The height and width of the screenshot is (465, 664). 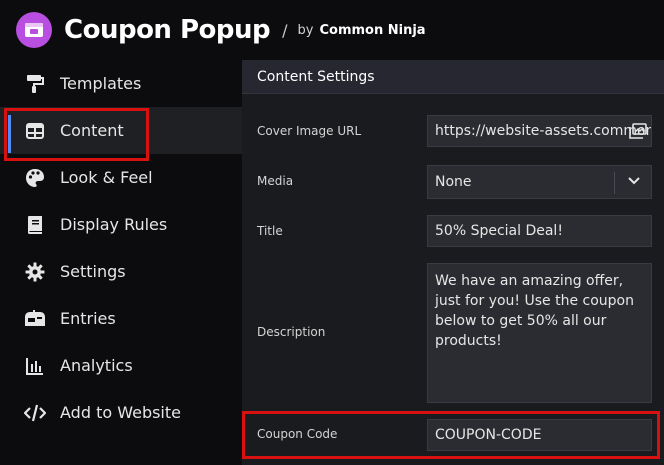 I want to click on sidebar-item-analytics: Analytics, so click(x=121, y=365).